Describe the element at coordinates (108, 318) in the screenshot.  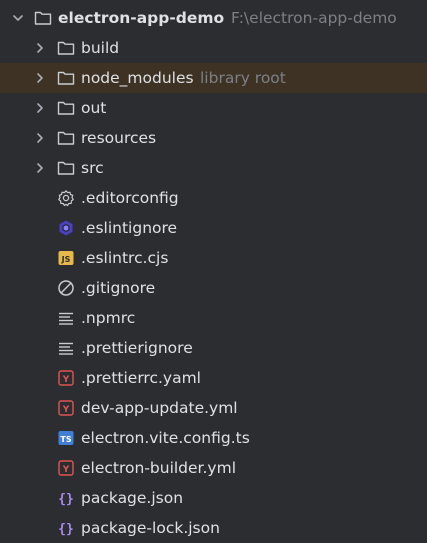
I see `file-name: .npmrc` at that location.